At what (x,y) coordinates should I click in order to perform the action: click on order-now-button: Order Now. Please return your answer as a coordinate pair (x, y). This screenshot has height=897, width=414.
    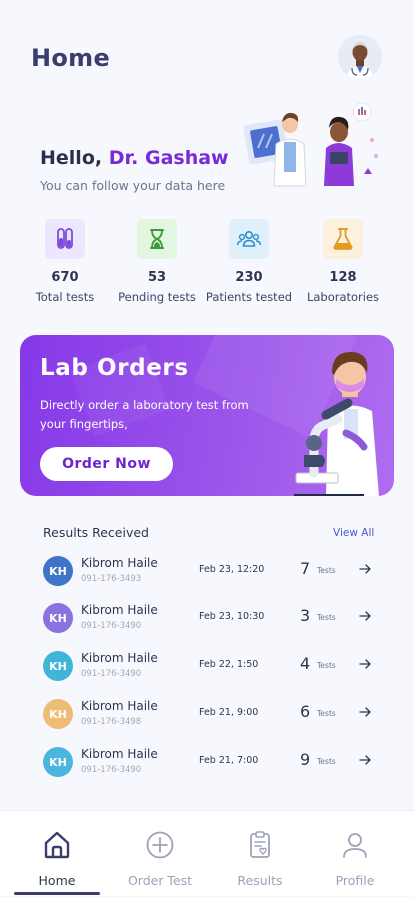
    Looking at the image, I should click on (106, 464).